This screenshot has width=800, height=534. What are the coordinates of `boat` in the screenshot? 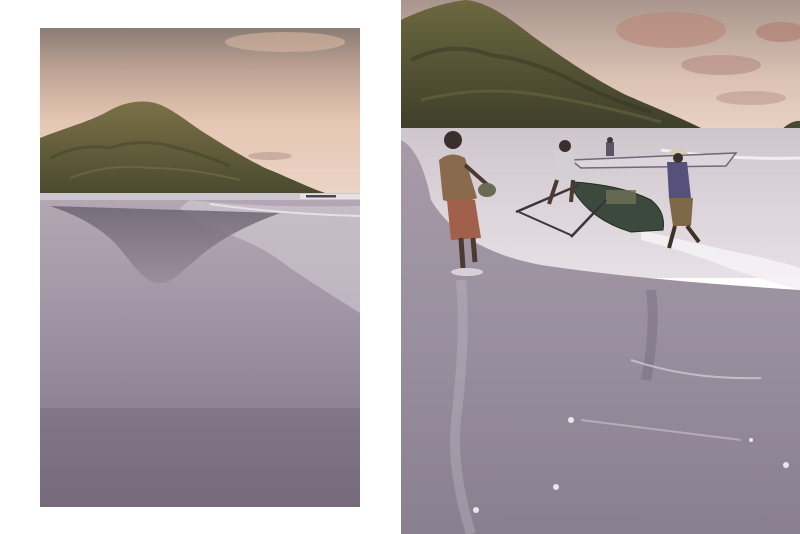 It's located at (321, 196).